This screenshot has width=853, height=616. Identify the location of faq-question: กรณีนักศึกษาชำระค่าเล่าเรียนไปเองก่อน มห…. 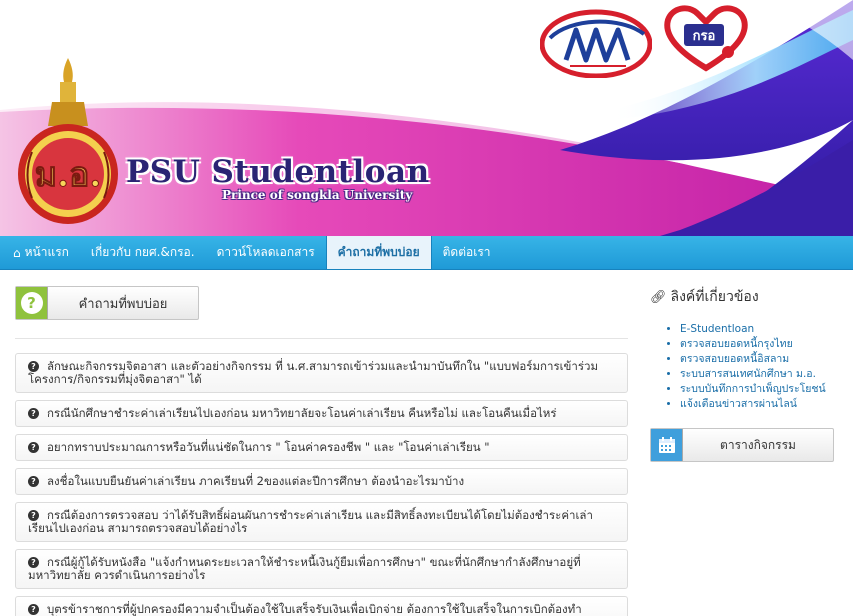
(302, 413).